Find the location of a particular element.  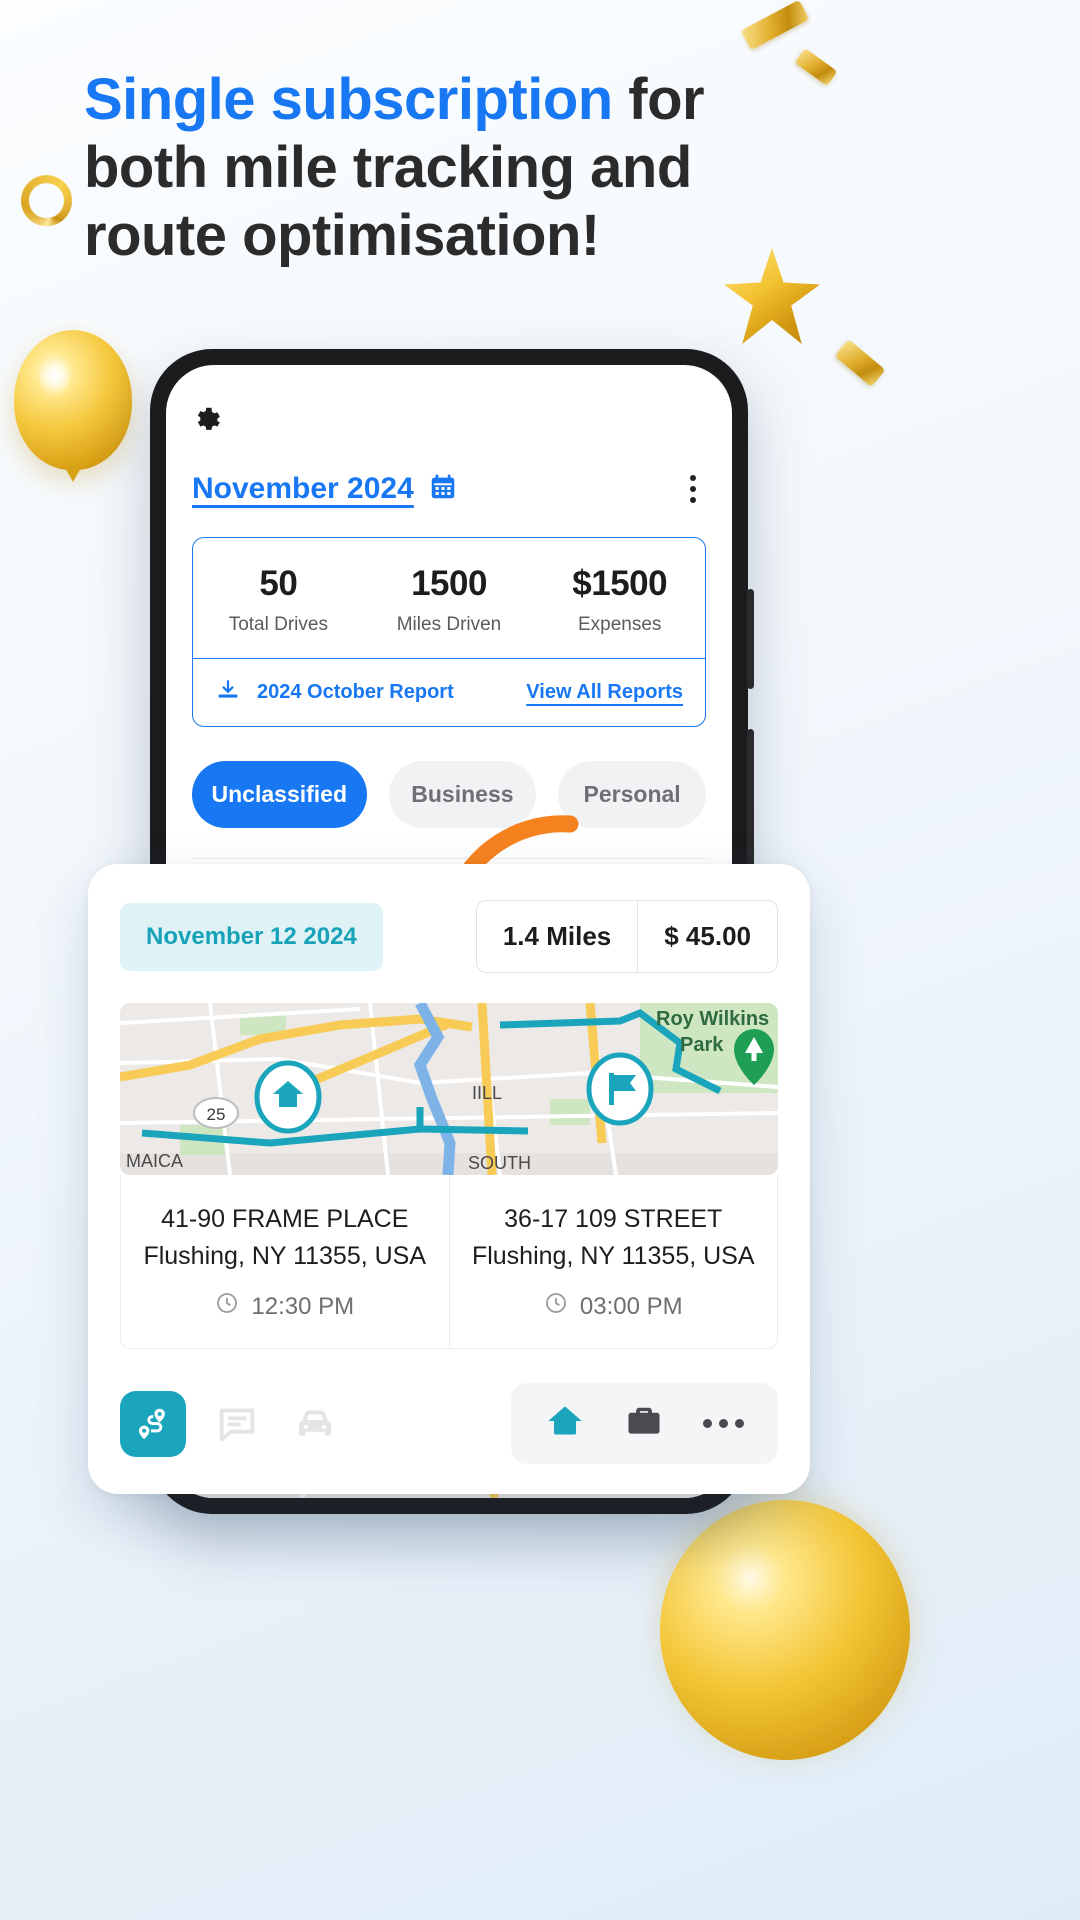

briefcase-icon is located at coordinates (644, 1423).